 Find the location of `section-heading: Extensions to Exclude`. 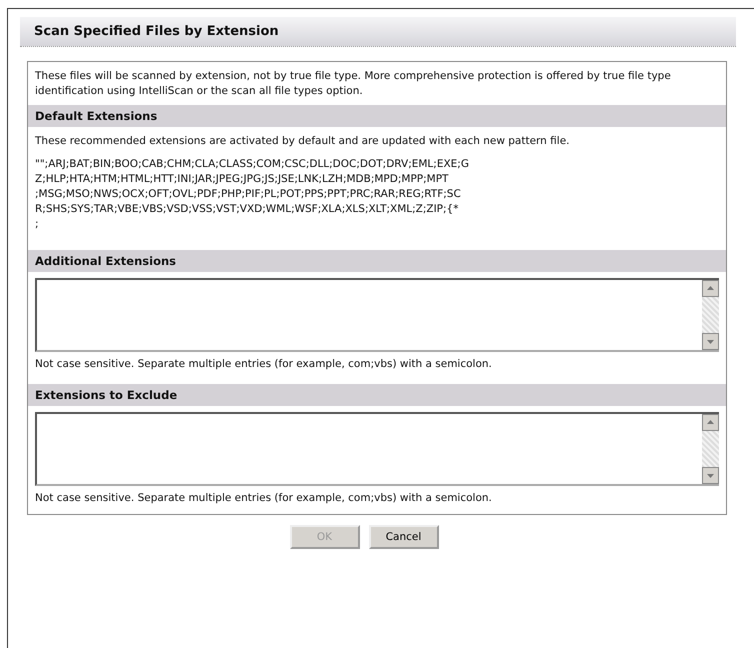

section-heading: Extensions to Exclude is located at coordinates (377, 395).